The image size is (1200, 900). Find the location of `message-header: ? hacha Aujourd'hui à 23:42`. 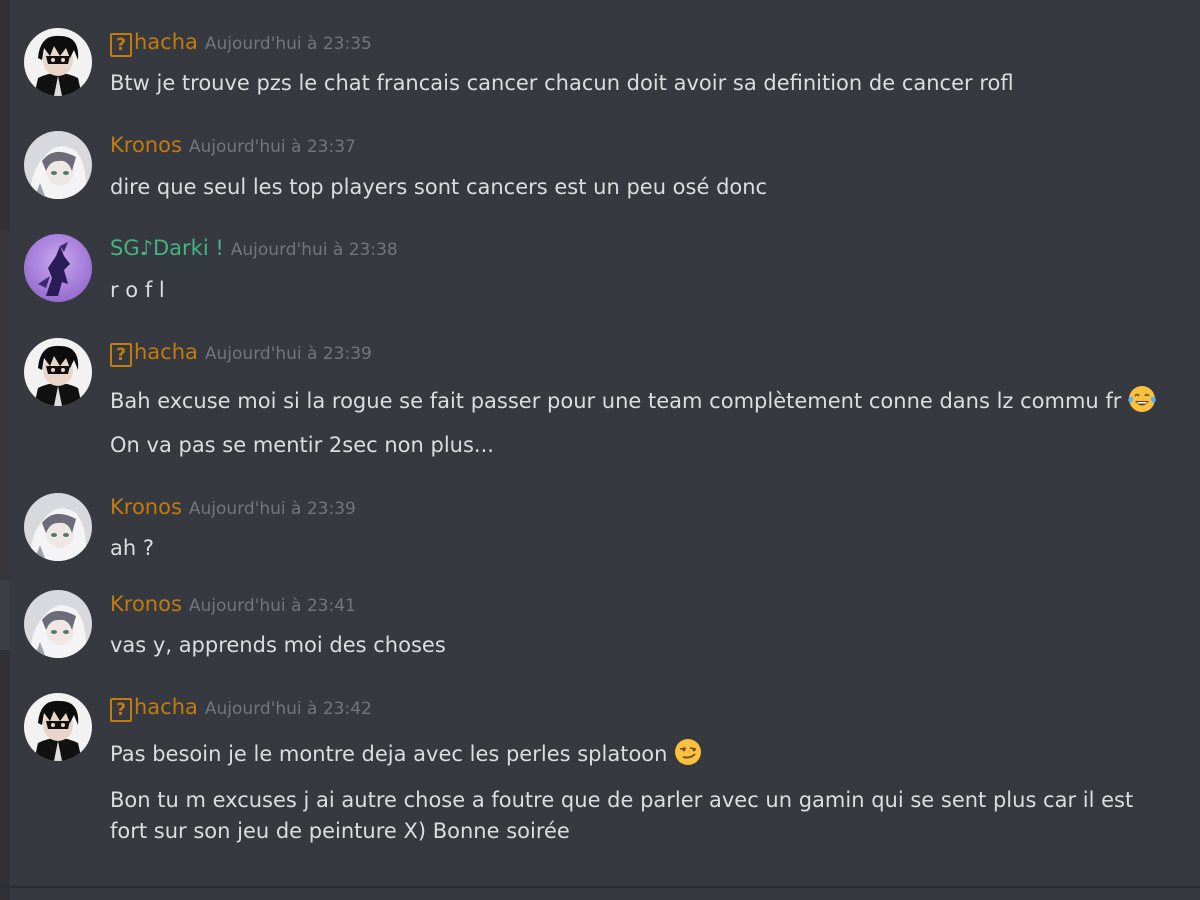

message-header: ? hacha Aujourd'hui à 23:42 is located at coordinates (241, 707).